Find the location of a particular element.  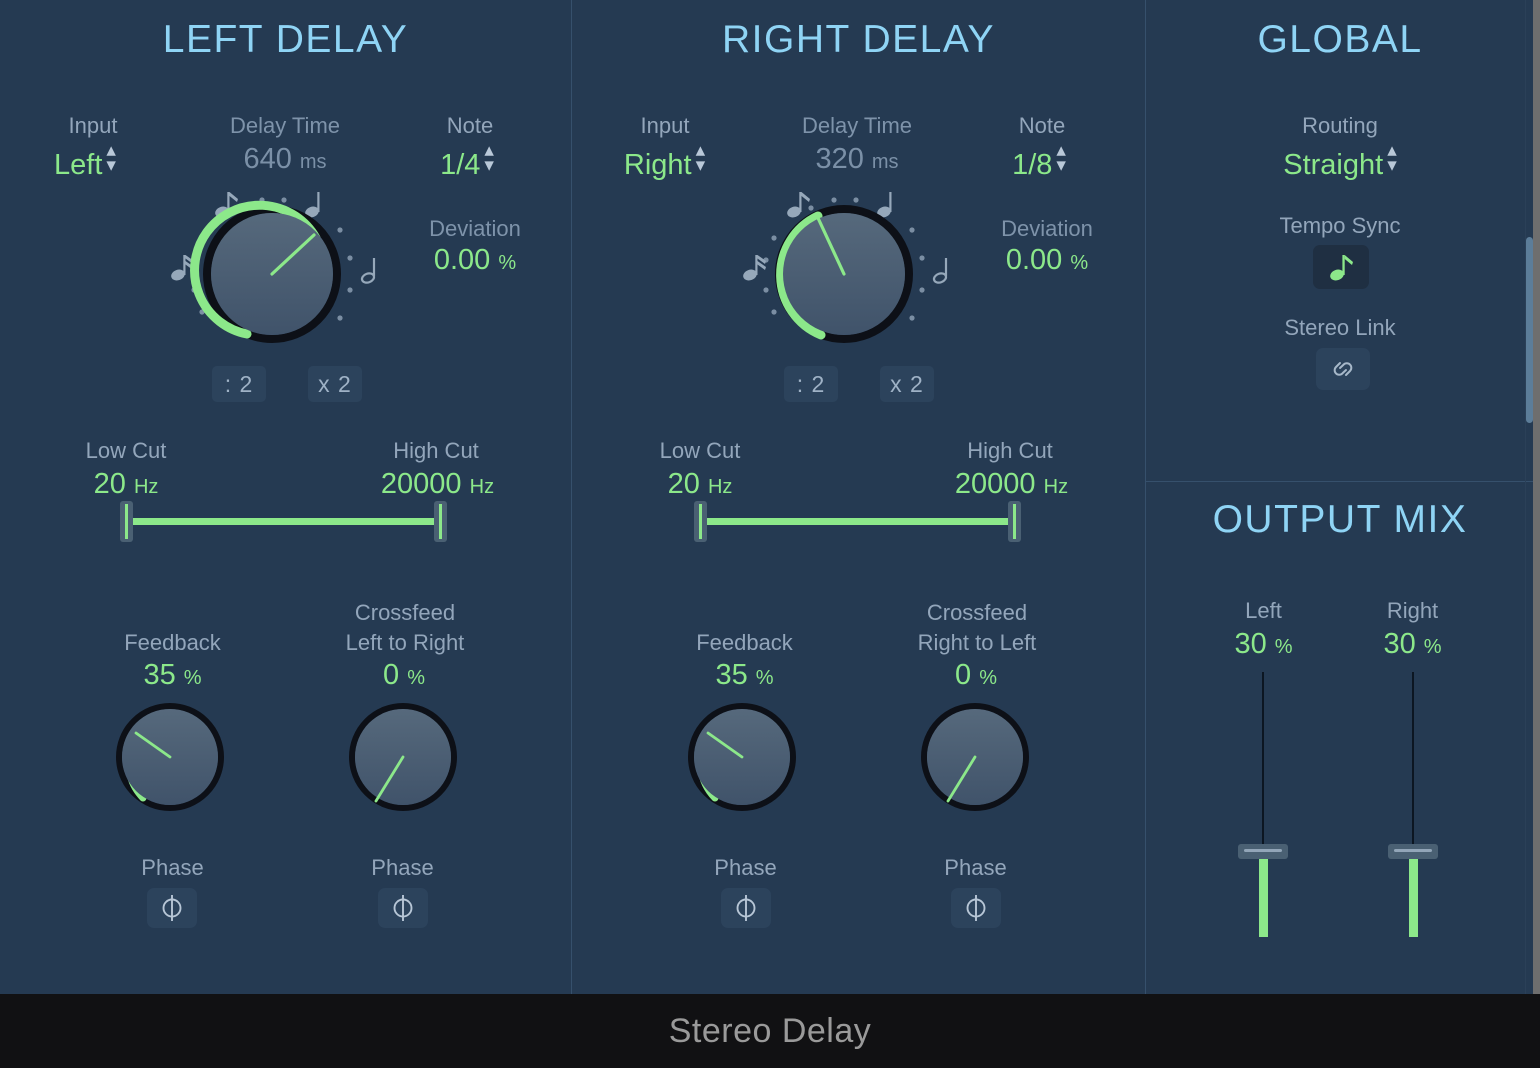

right-feedback-label: Feedback is located at coordinates (744, 642).